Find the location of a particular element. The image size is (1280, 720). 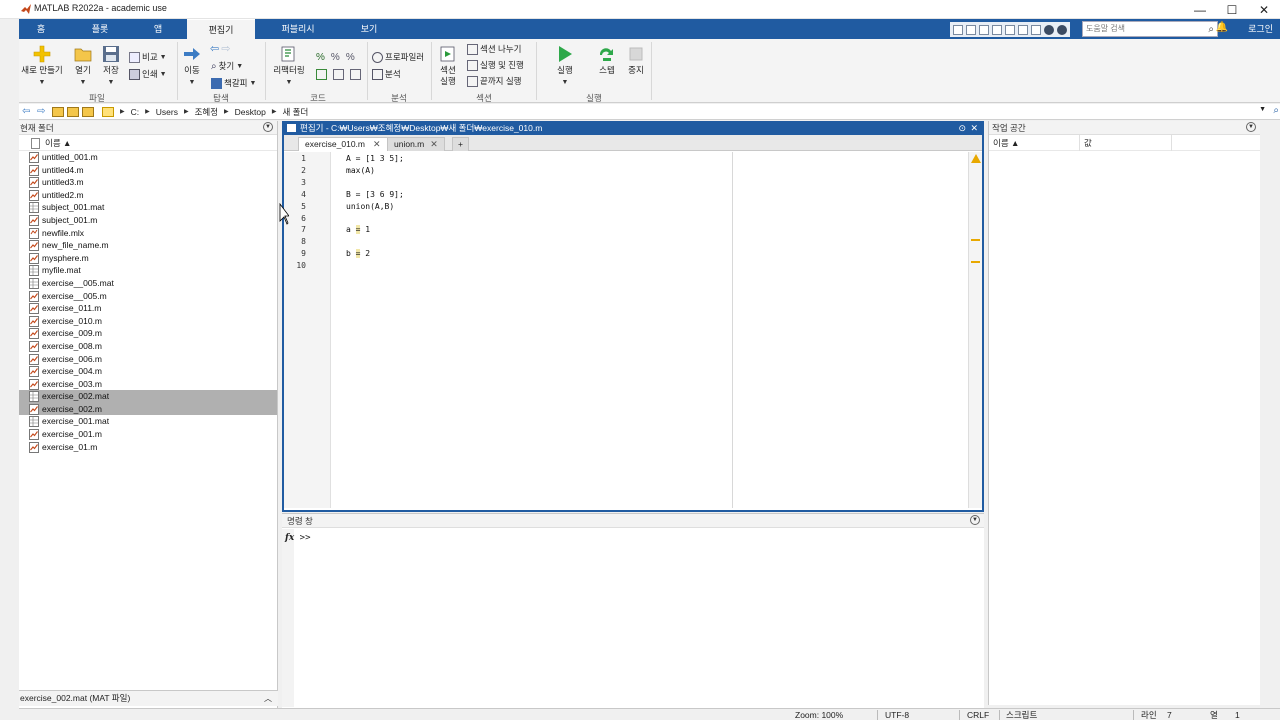

close-tab-icon: ✕ is located at coordinates (434, 144).